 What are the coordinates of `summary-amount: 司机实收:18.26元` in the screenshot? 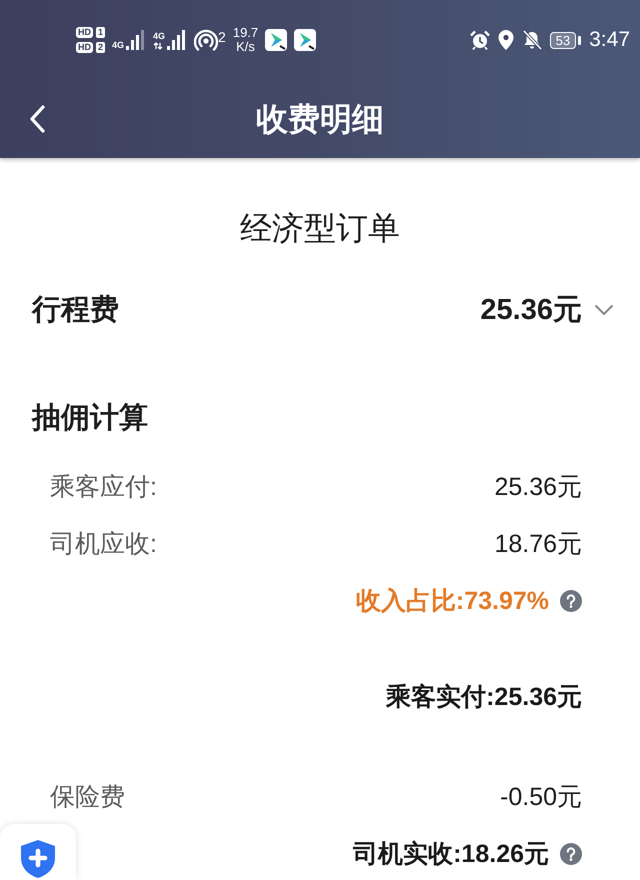 It's located at (451, 854).